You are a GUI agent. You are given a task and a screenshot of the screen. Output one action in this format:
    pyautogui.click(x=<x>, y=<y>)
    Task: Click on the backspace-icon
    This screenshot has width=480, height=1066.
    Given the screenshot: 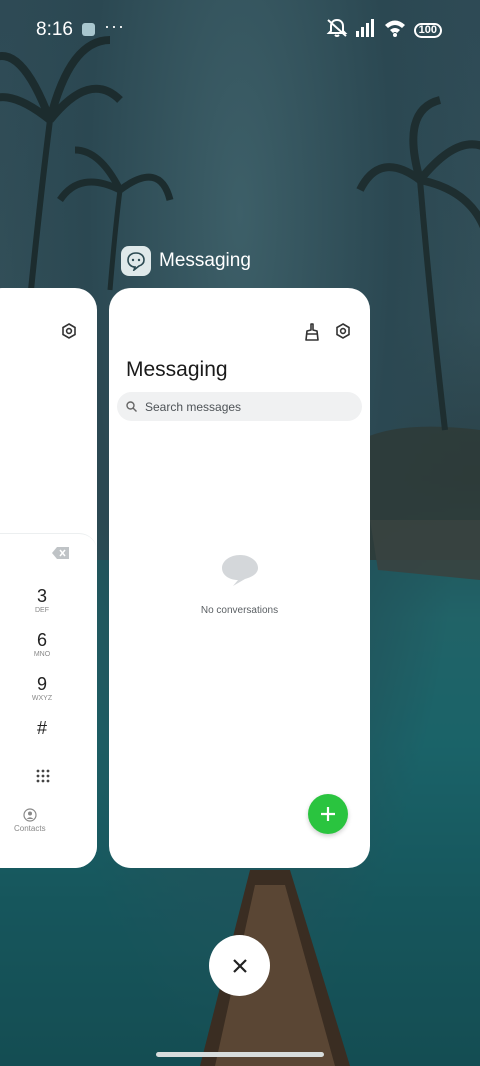 What is the action you would take?
    pyautogui.click(x=61, y=555)
    